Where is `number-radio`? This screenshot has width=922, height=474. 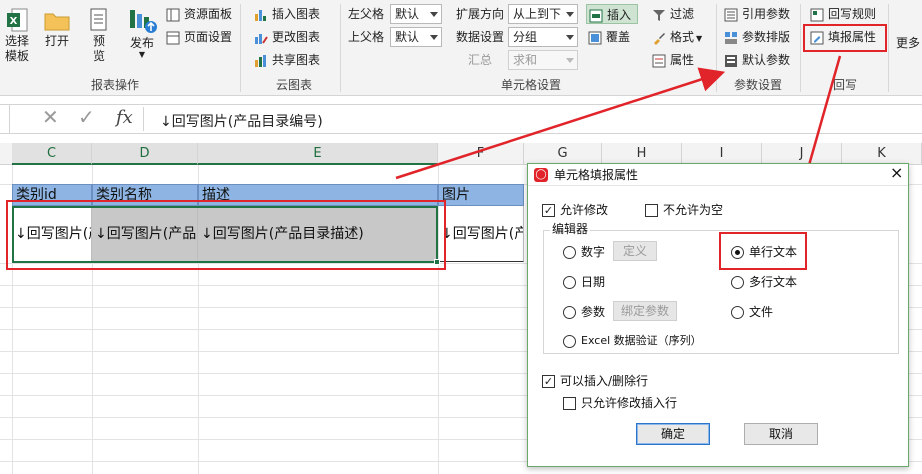 number-radio is located at coordinates (569, 252).